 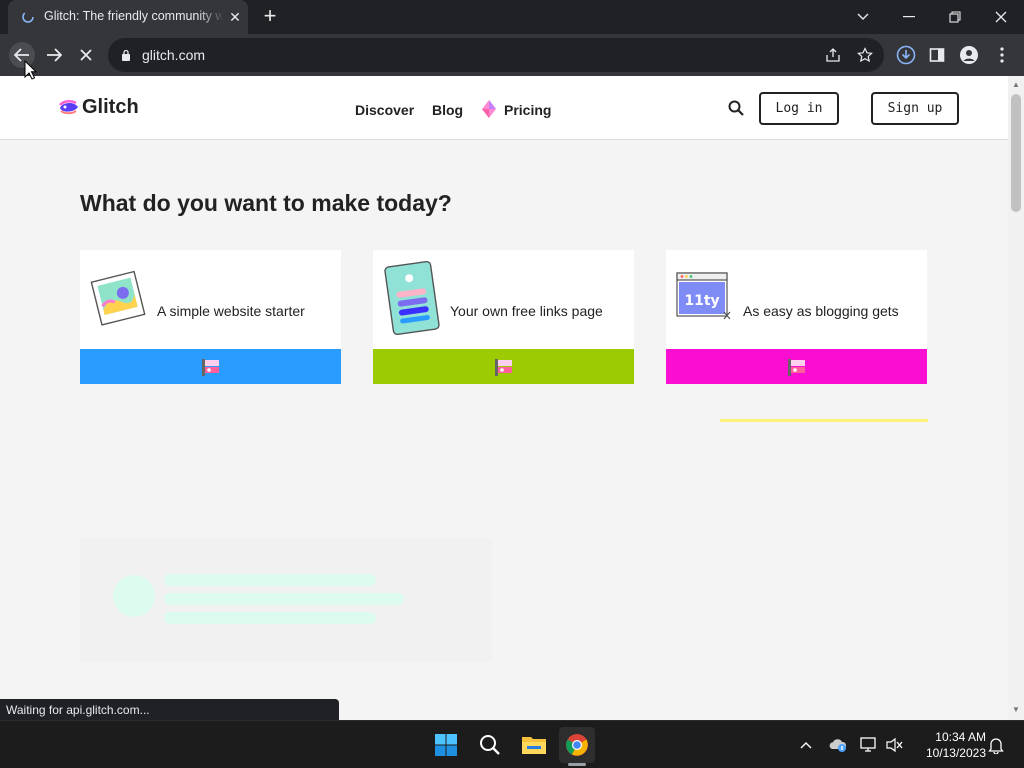 I want to click on file-explorer-icon, so click(x=534, y=745).